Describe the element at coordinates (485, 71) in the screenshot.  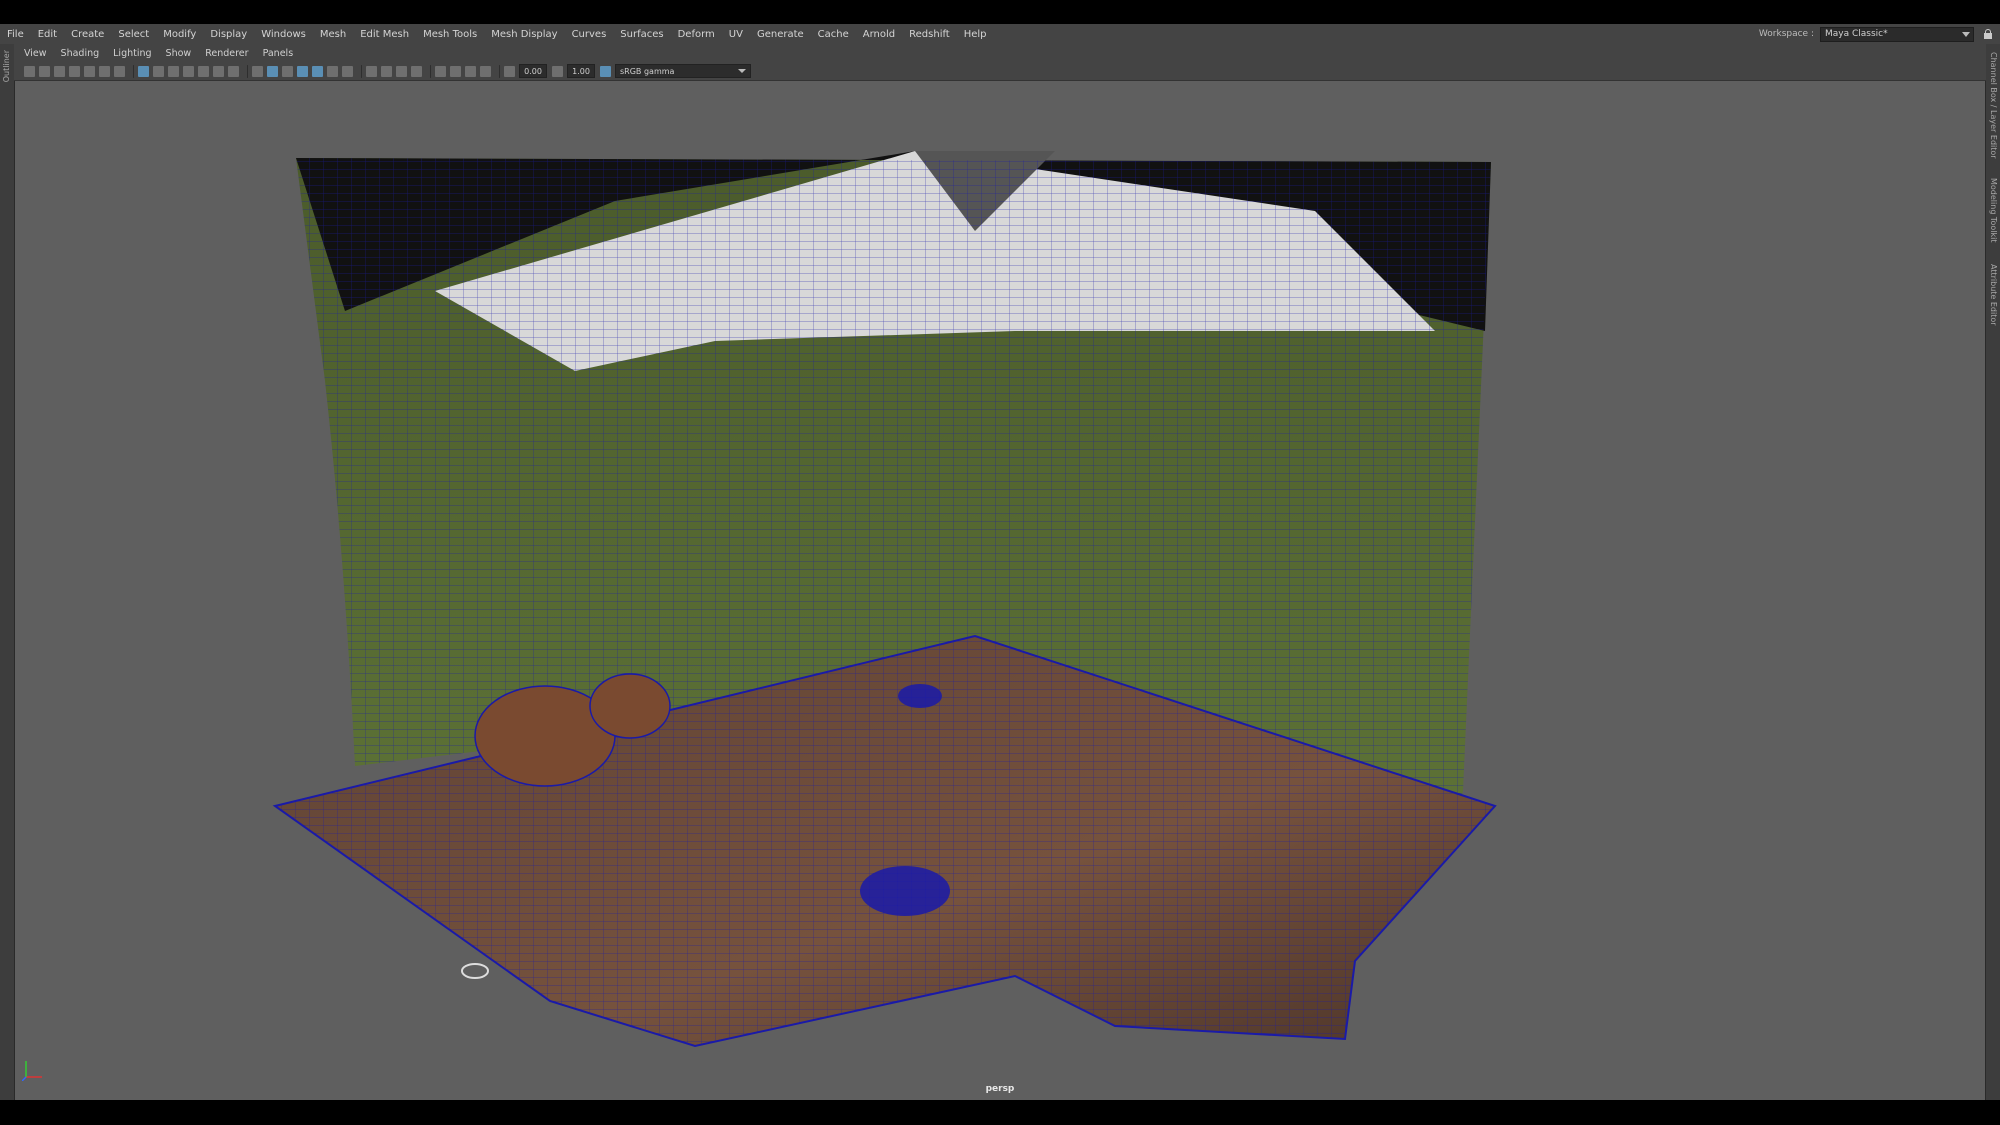
I see `backface-icon` at that location.